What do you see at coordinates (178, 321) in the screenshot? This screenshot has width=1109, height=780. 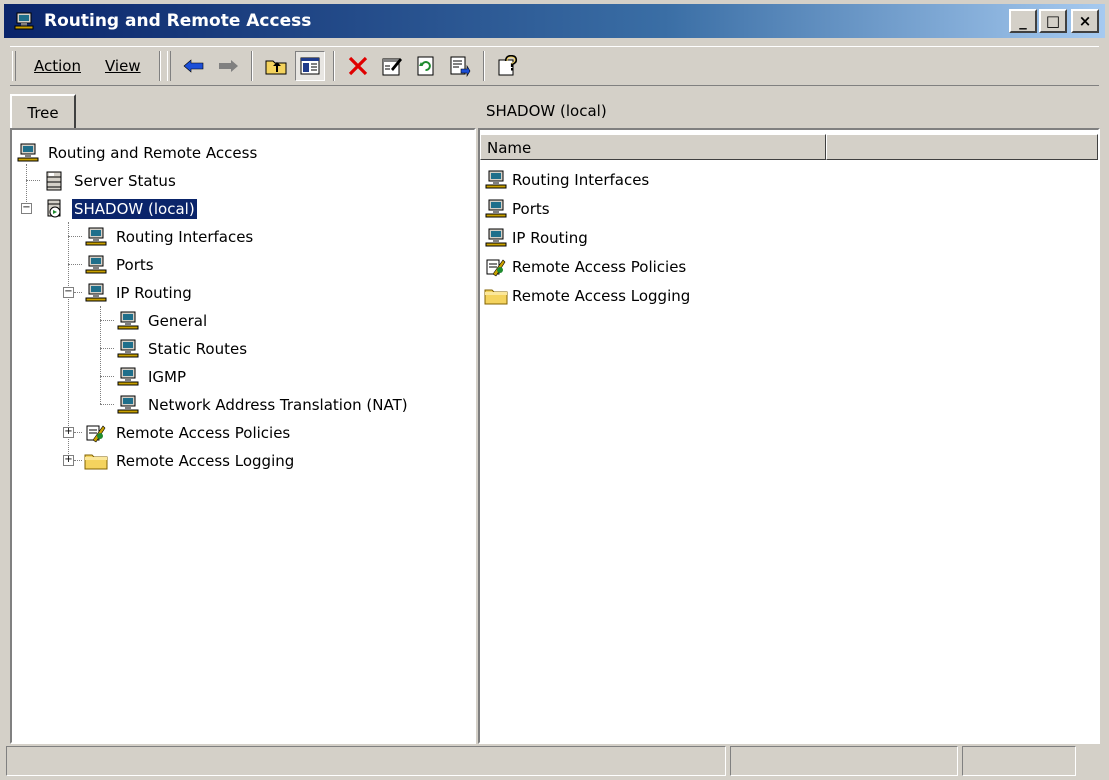 I see `tree-item-label: General` at bounding box center [178, 321].